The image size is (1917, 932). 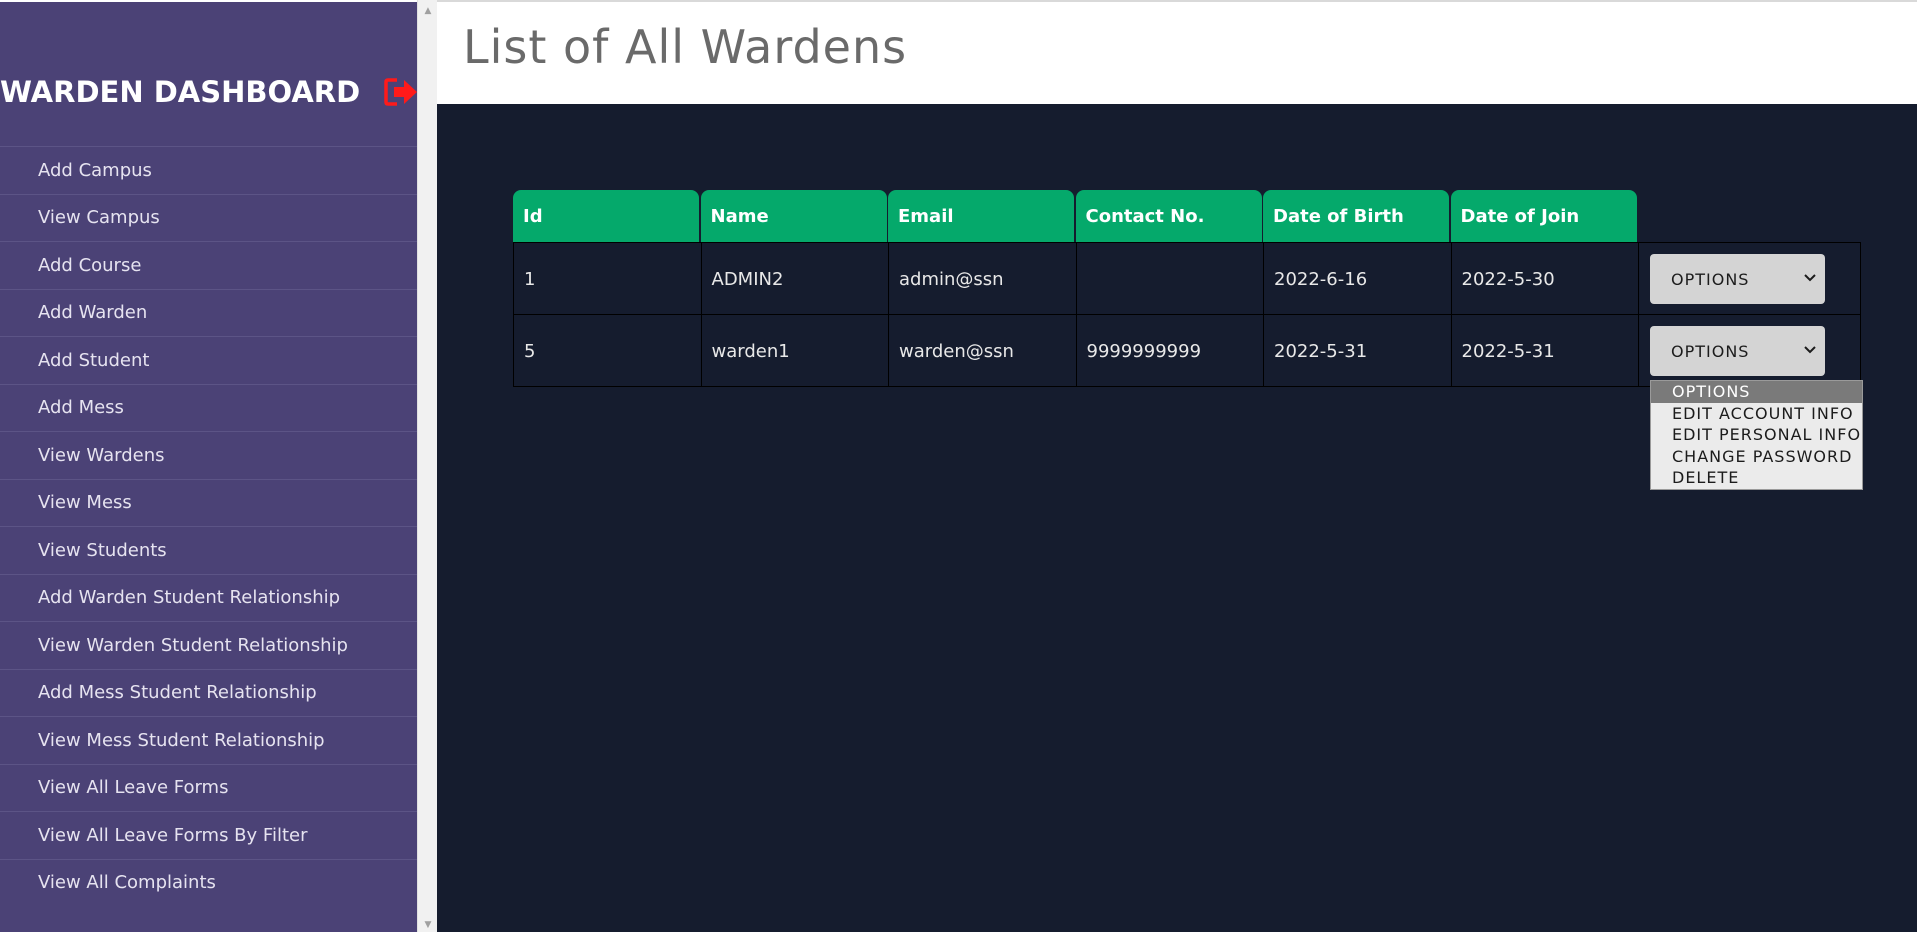 What do you see at coordinates (428, 11) in the screenshot?
I see `scroll-up-arrow-icon: ▲` at bounding box center [428, 11].